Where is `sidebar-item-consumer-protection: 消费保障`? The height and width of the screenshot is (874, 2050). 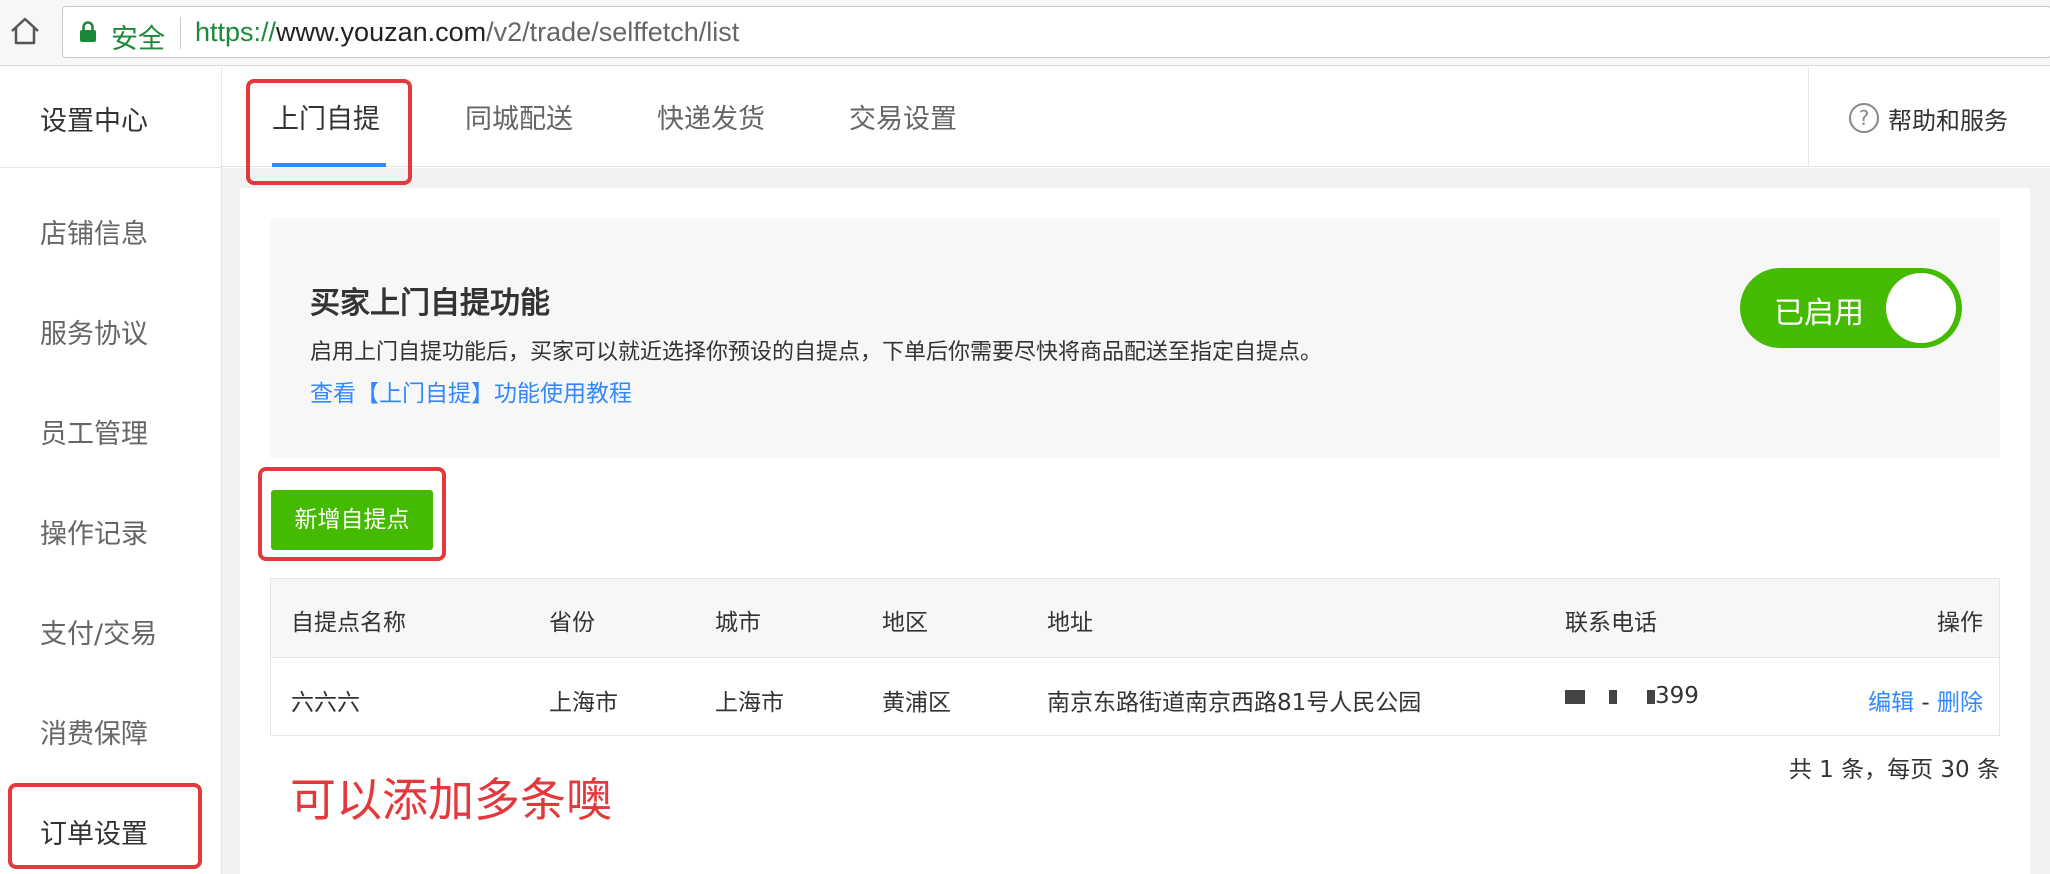
sidebar-item-consumer-protection: 消费保障 is located at coordinates (94, 731).